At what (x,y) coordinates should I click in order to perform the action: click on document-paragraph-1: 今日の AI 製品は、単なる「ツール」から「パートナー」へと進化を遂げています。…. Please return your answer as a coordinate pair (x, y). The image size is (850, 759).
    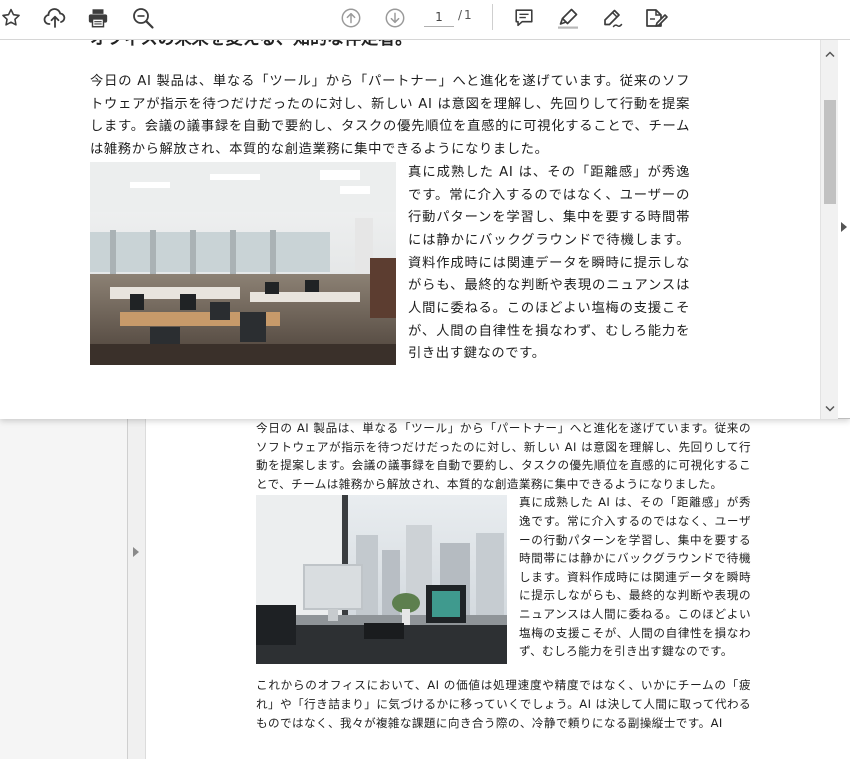
    Looking at the image, I should click on (390, 116).